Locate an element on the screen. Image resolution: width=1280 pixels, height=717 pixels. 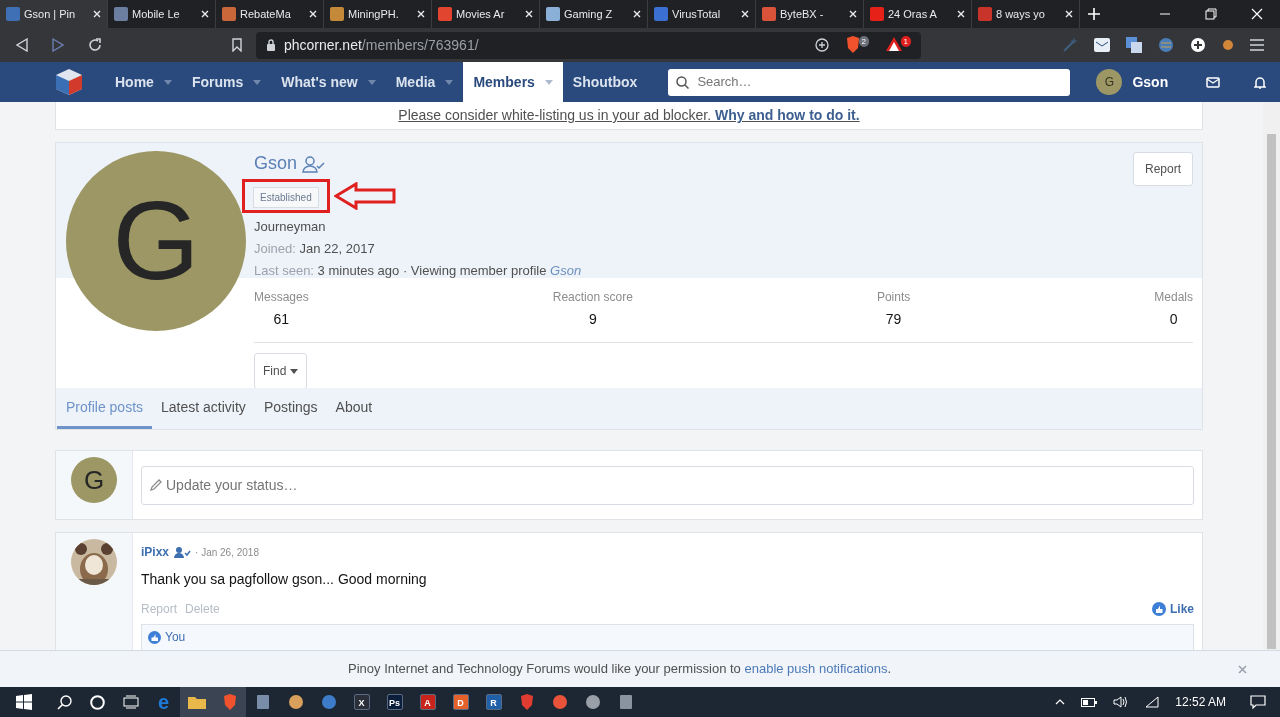
windows-logo-icon is located at coordinates (24, 702).